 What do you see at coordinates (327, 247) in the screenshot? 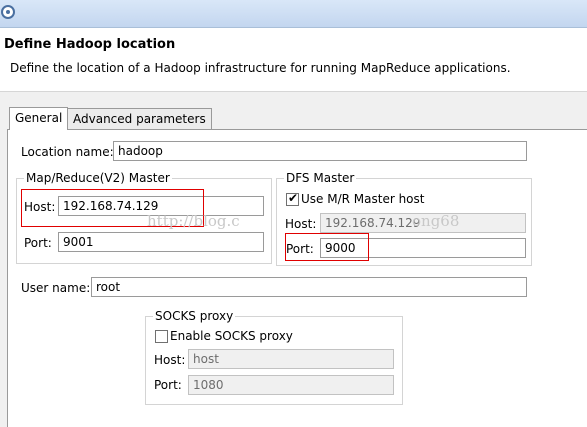
I see `highlight-box` at bounding box center [327, 247].